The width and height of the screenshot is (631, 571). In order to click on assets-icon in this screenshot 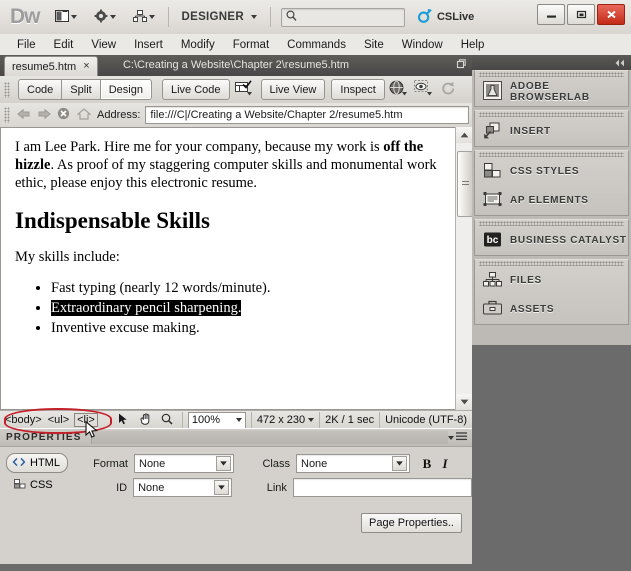, I will do `click(492, 310)`.